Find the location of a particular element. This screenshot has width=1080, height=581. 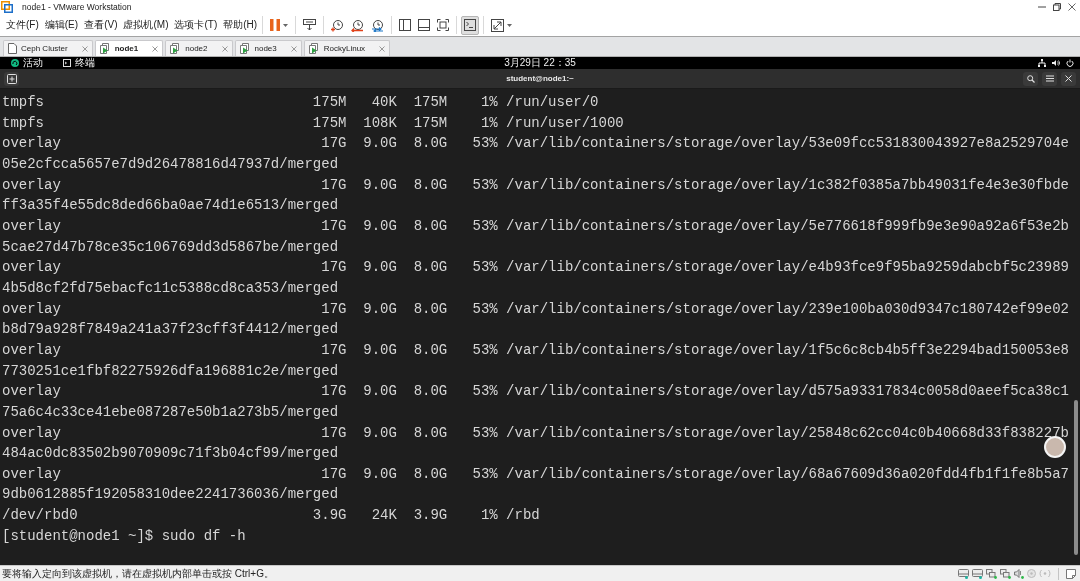

menu-item: 查看(V) is located at coordinates (101, 25).